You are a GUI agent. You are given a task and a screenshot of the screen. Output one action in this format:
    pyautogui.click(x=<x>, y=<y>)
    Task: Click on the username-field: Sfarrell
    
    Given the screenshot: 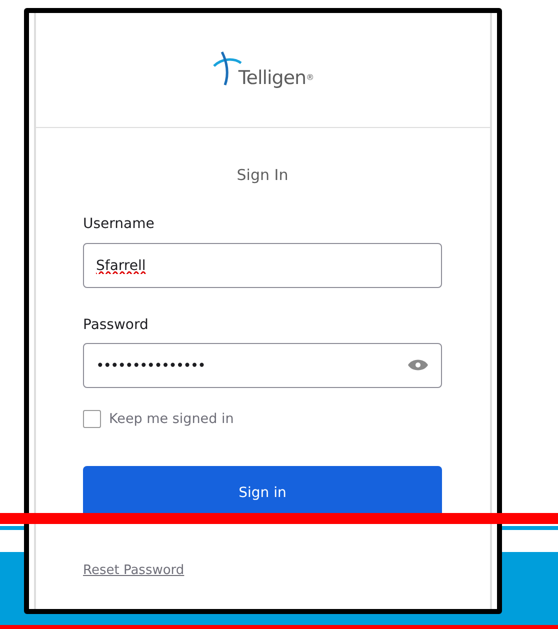 What is the action you would take?
    pyautogui.click(x=262, y=265)
    